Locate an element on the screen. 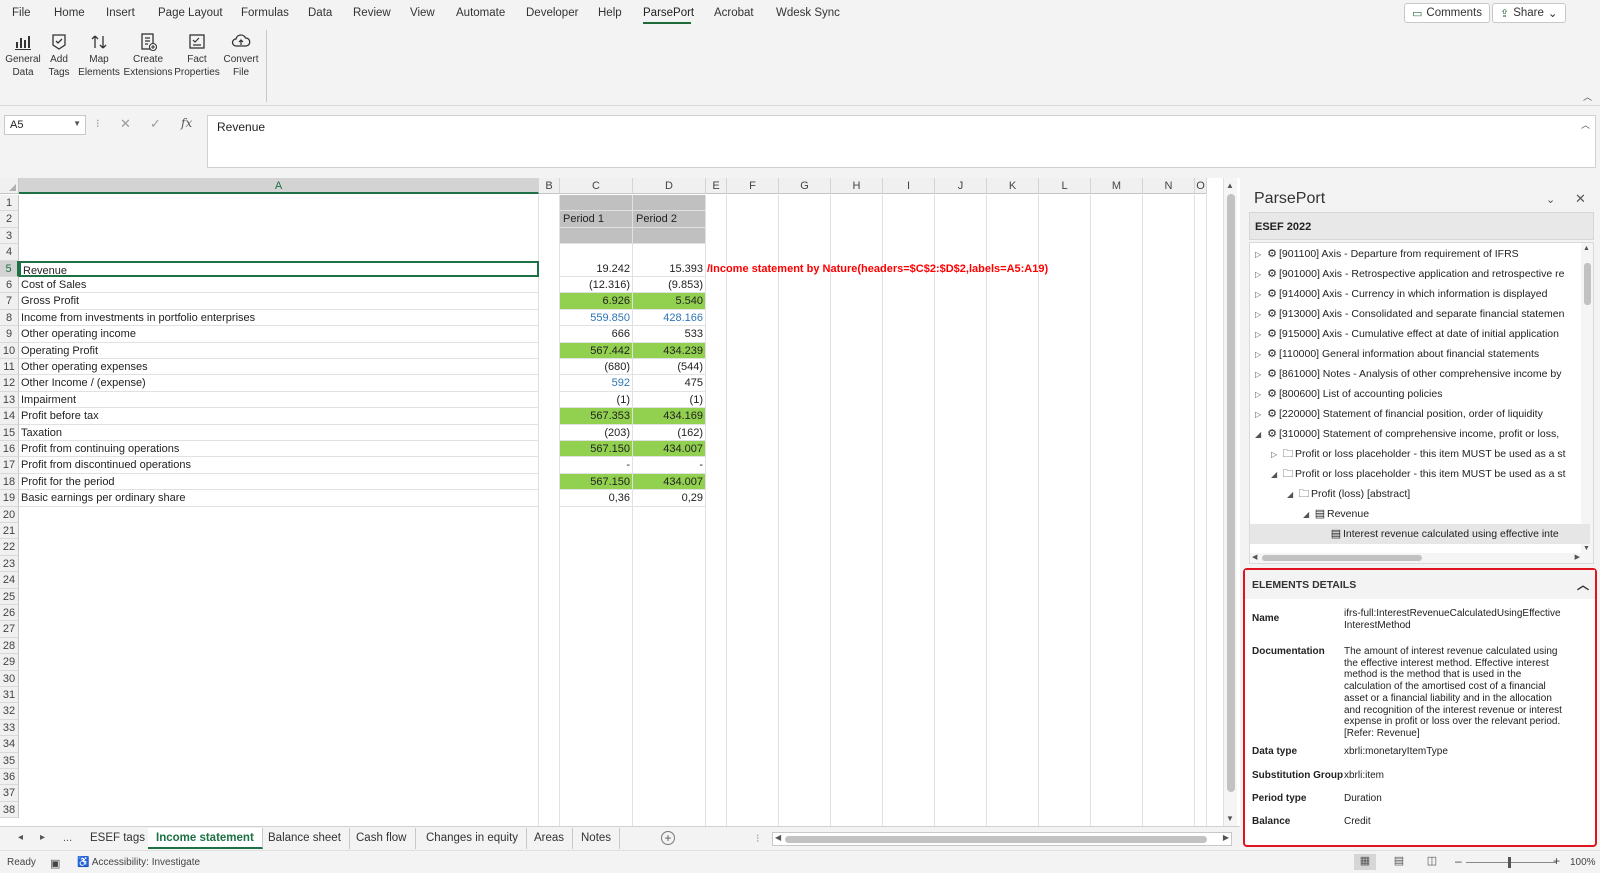 The image size is (1600, 873). tree-scroll-down-icon: ▼ is located at coordinates (1586, 548).